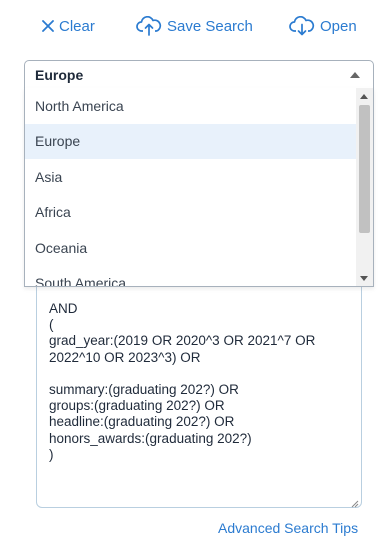  Describe the element at coordinates (354, 501) in the screenshot. I see `resize-grip-icon` at that location.